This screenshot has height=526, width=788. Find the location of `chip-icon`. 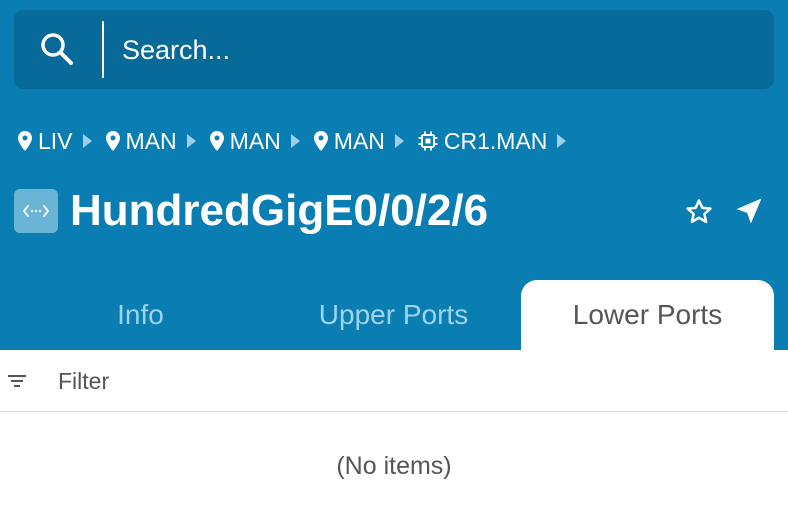

chip-icon is located at coordinates (428, 141).